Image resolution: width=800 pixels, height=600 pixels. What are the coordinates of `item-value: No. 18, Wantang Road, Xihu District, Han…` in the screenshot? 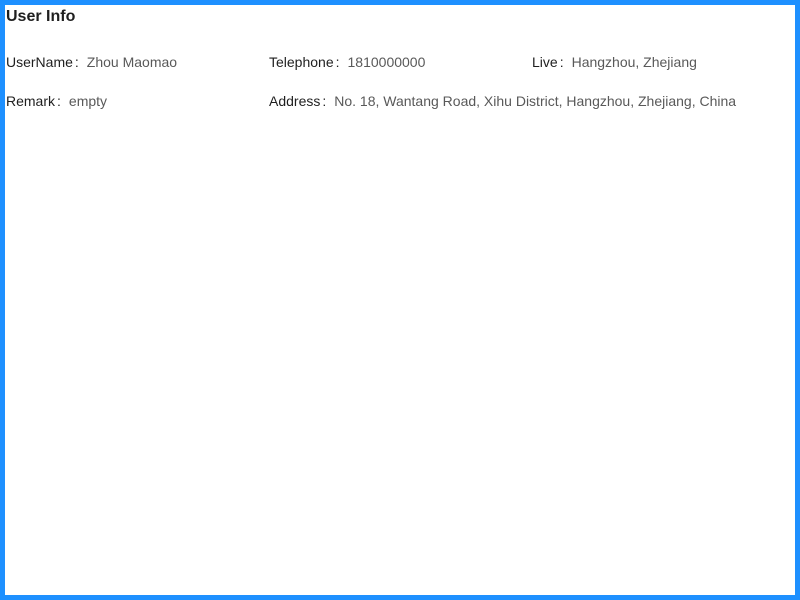 It's located at (535, 101).